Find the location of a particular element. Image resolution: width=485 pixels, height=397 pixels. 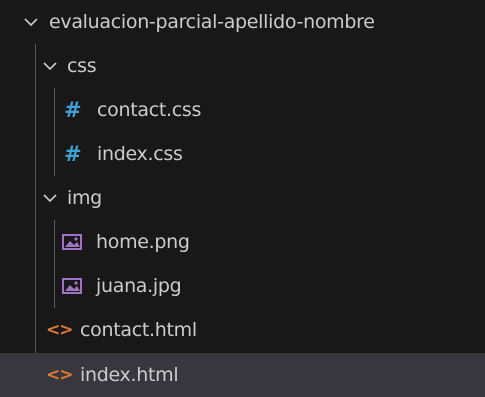

folder-label: css is located at coordinates (82, 66).